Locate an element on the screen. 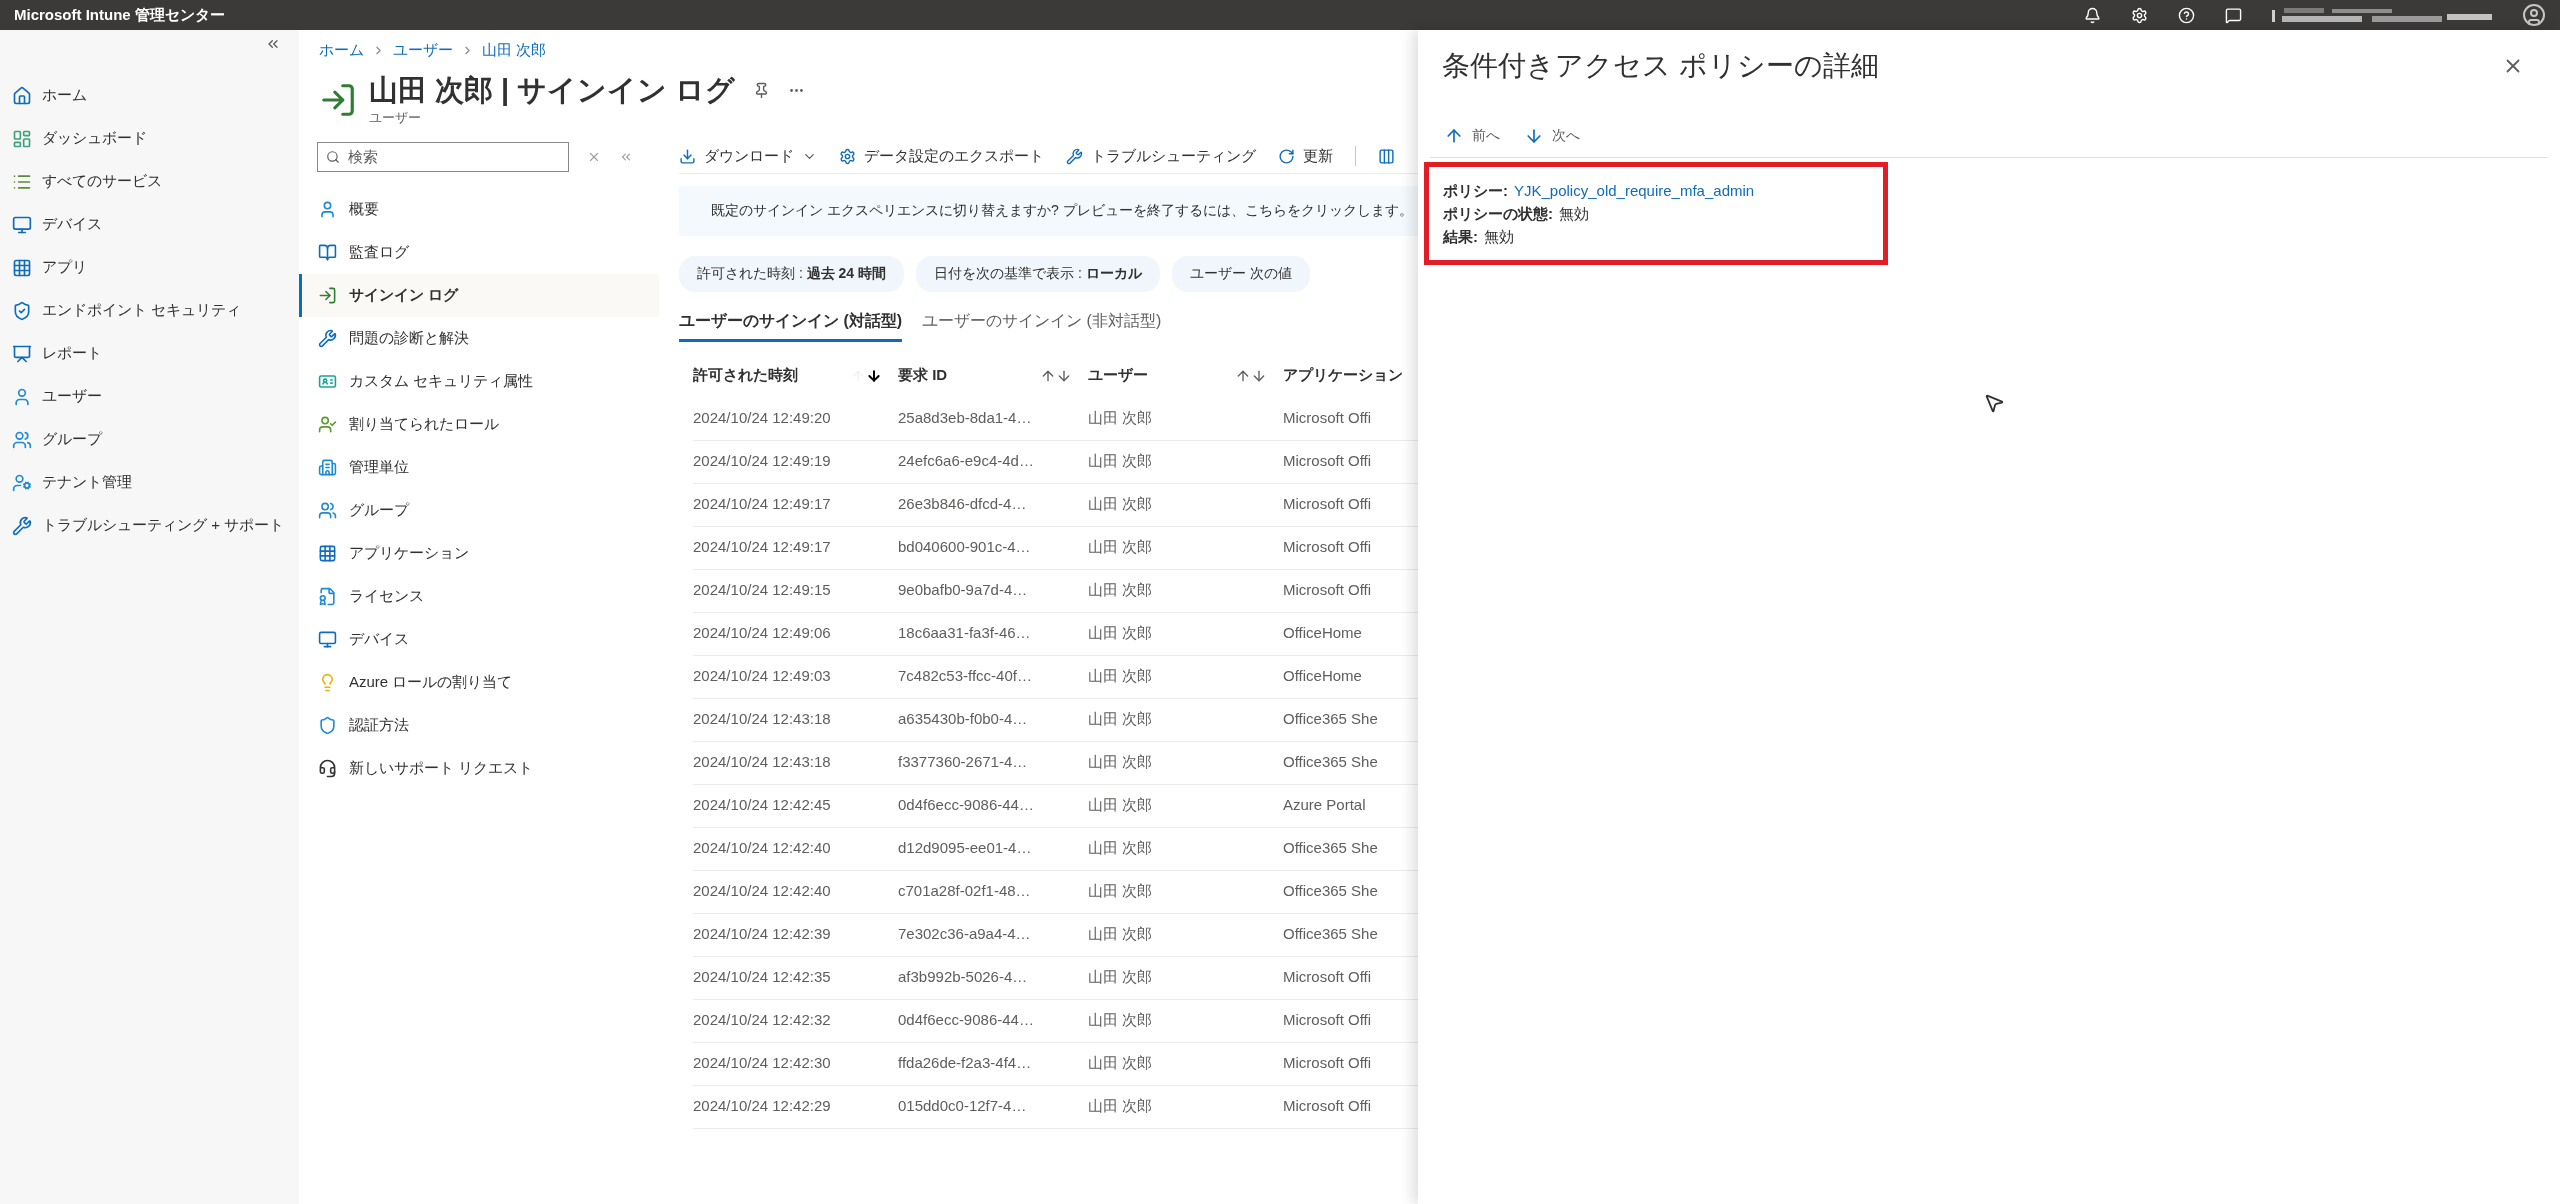 This screenshot has height=1204, width=2560. table-row: 2024/10/24 12:42:35 af3b992b-5026-4… 山田 次郎 Microsoft Offi is located at coordinates (1055, 978).